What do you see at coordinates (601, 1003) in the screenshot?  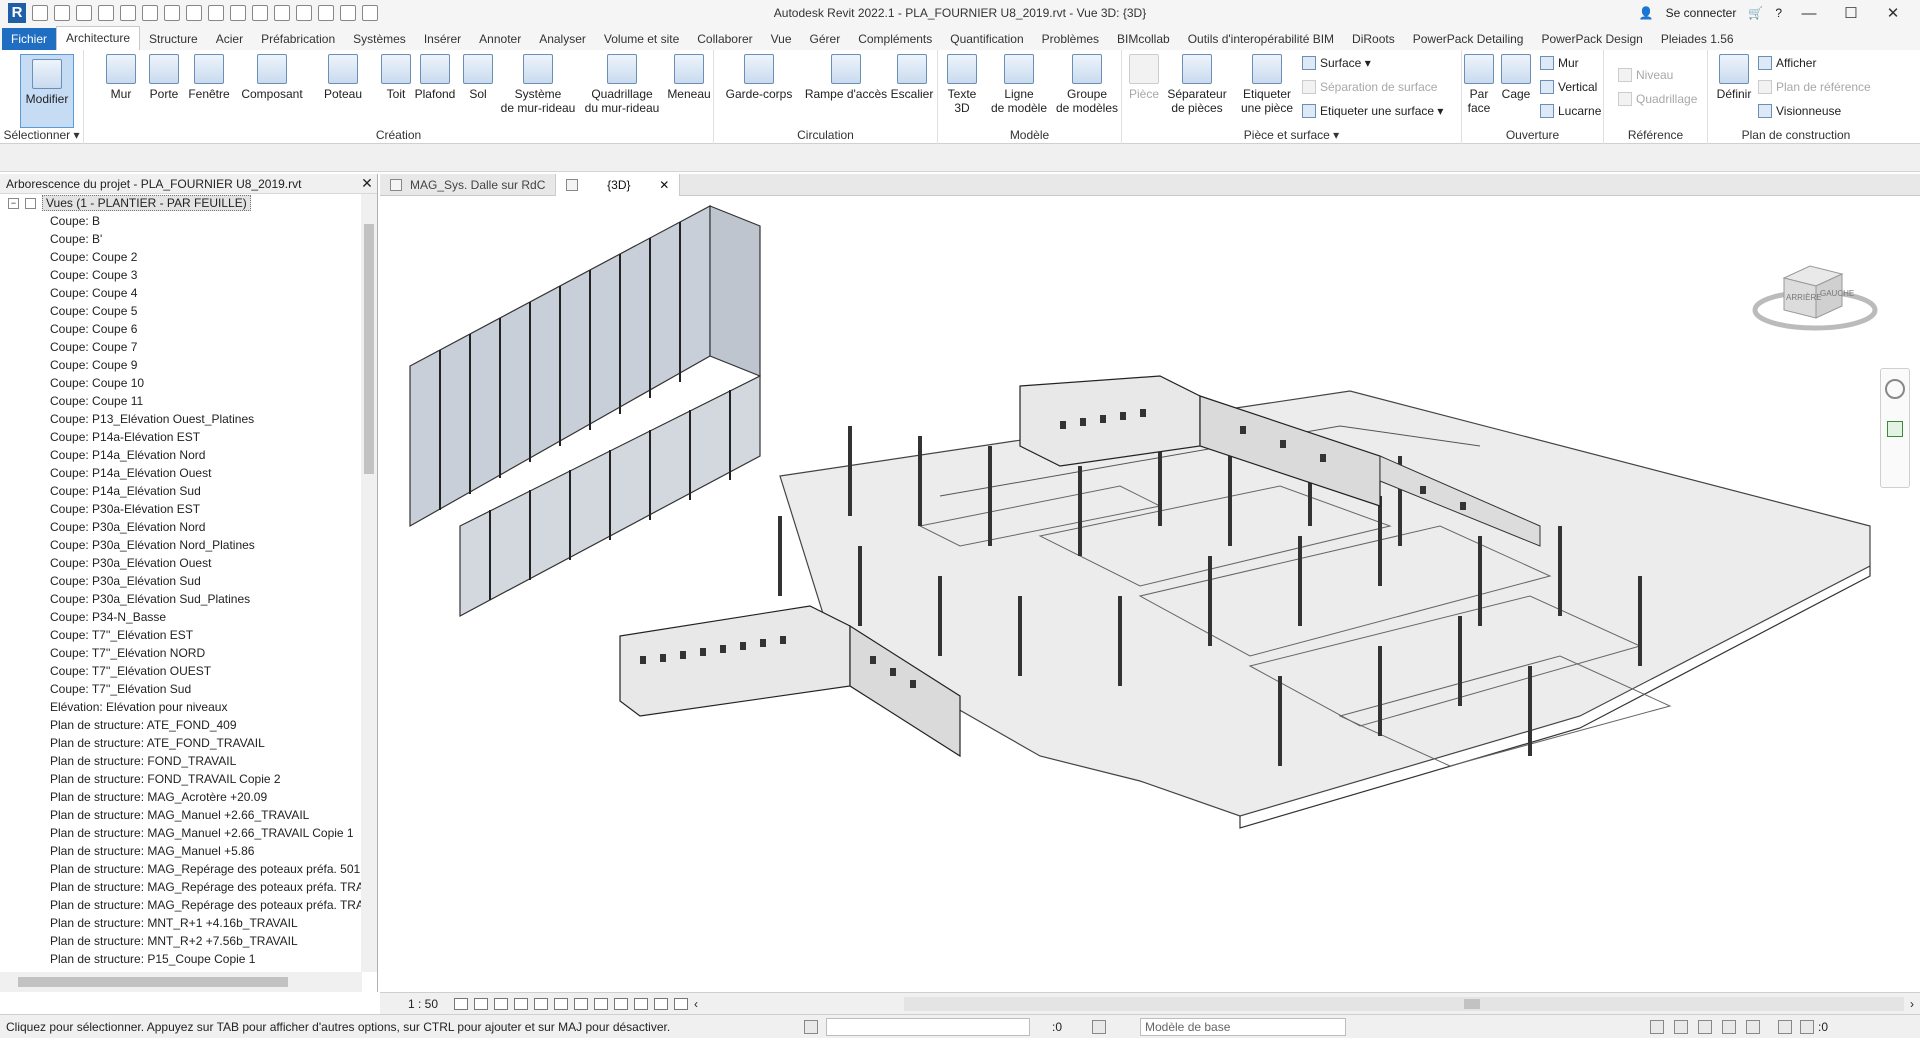 I see `lock-view-icon` at bounding box center [601, 1003].